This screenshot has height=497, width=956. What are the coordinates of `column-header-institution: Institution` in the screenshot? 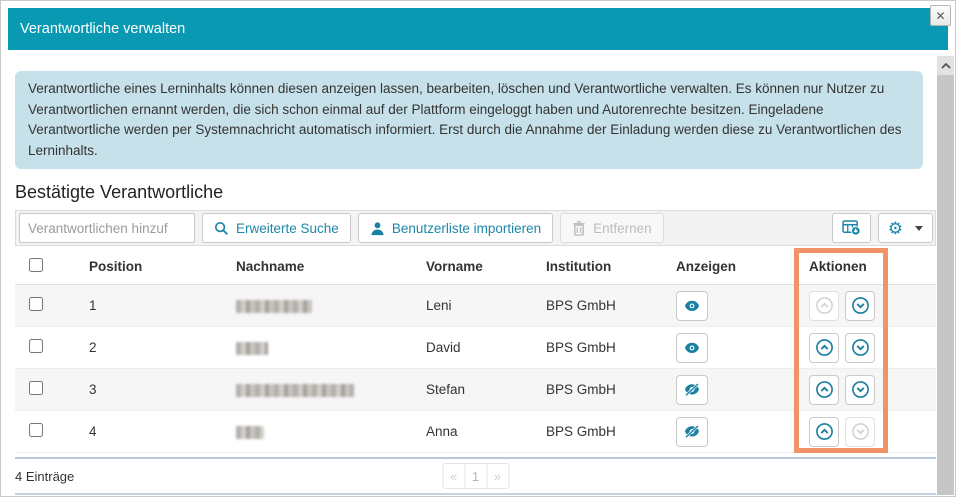 It's located at (579, 266).